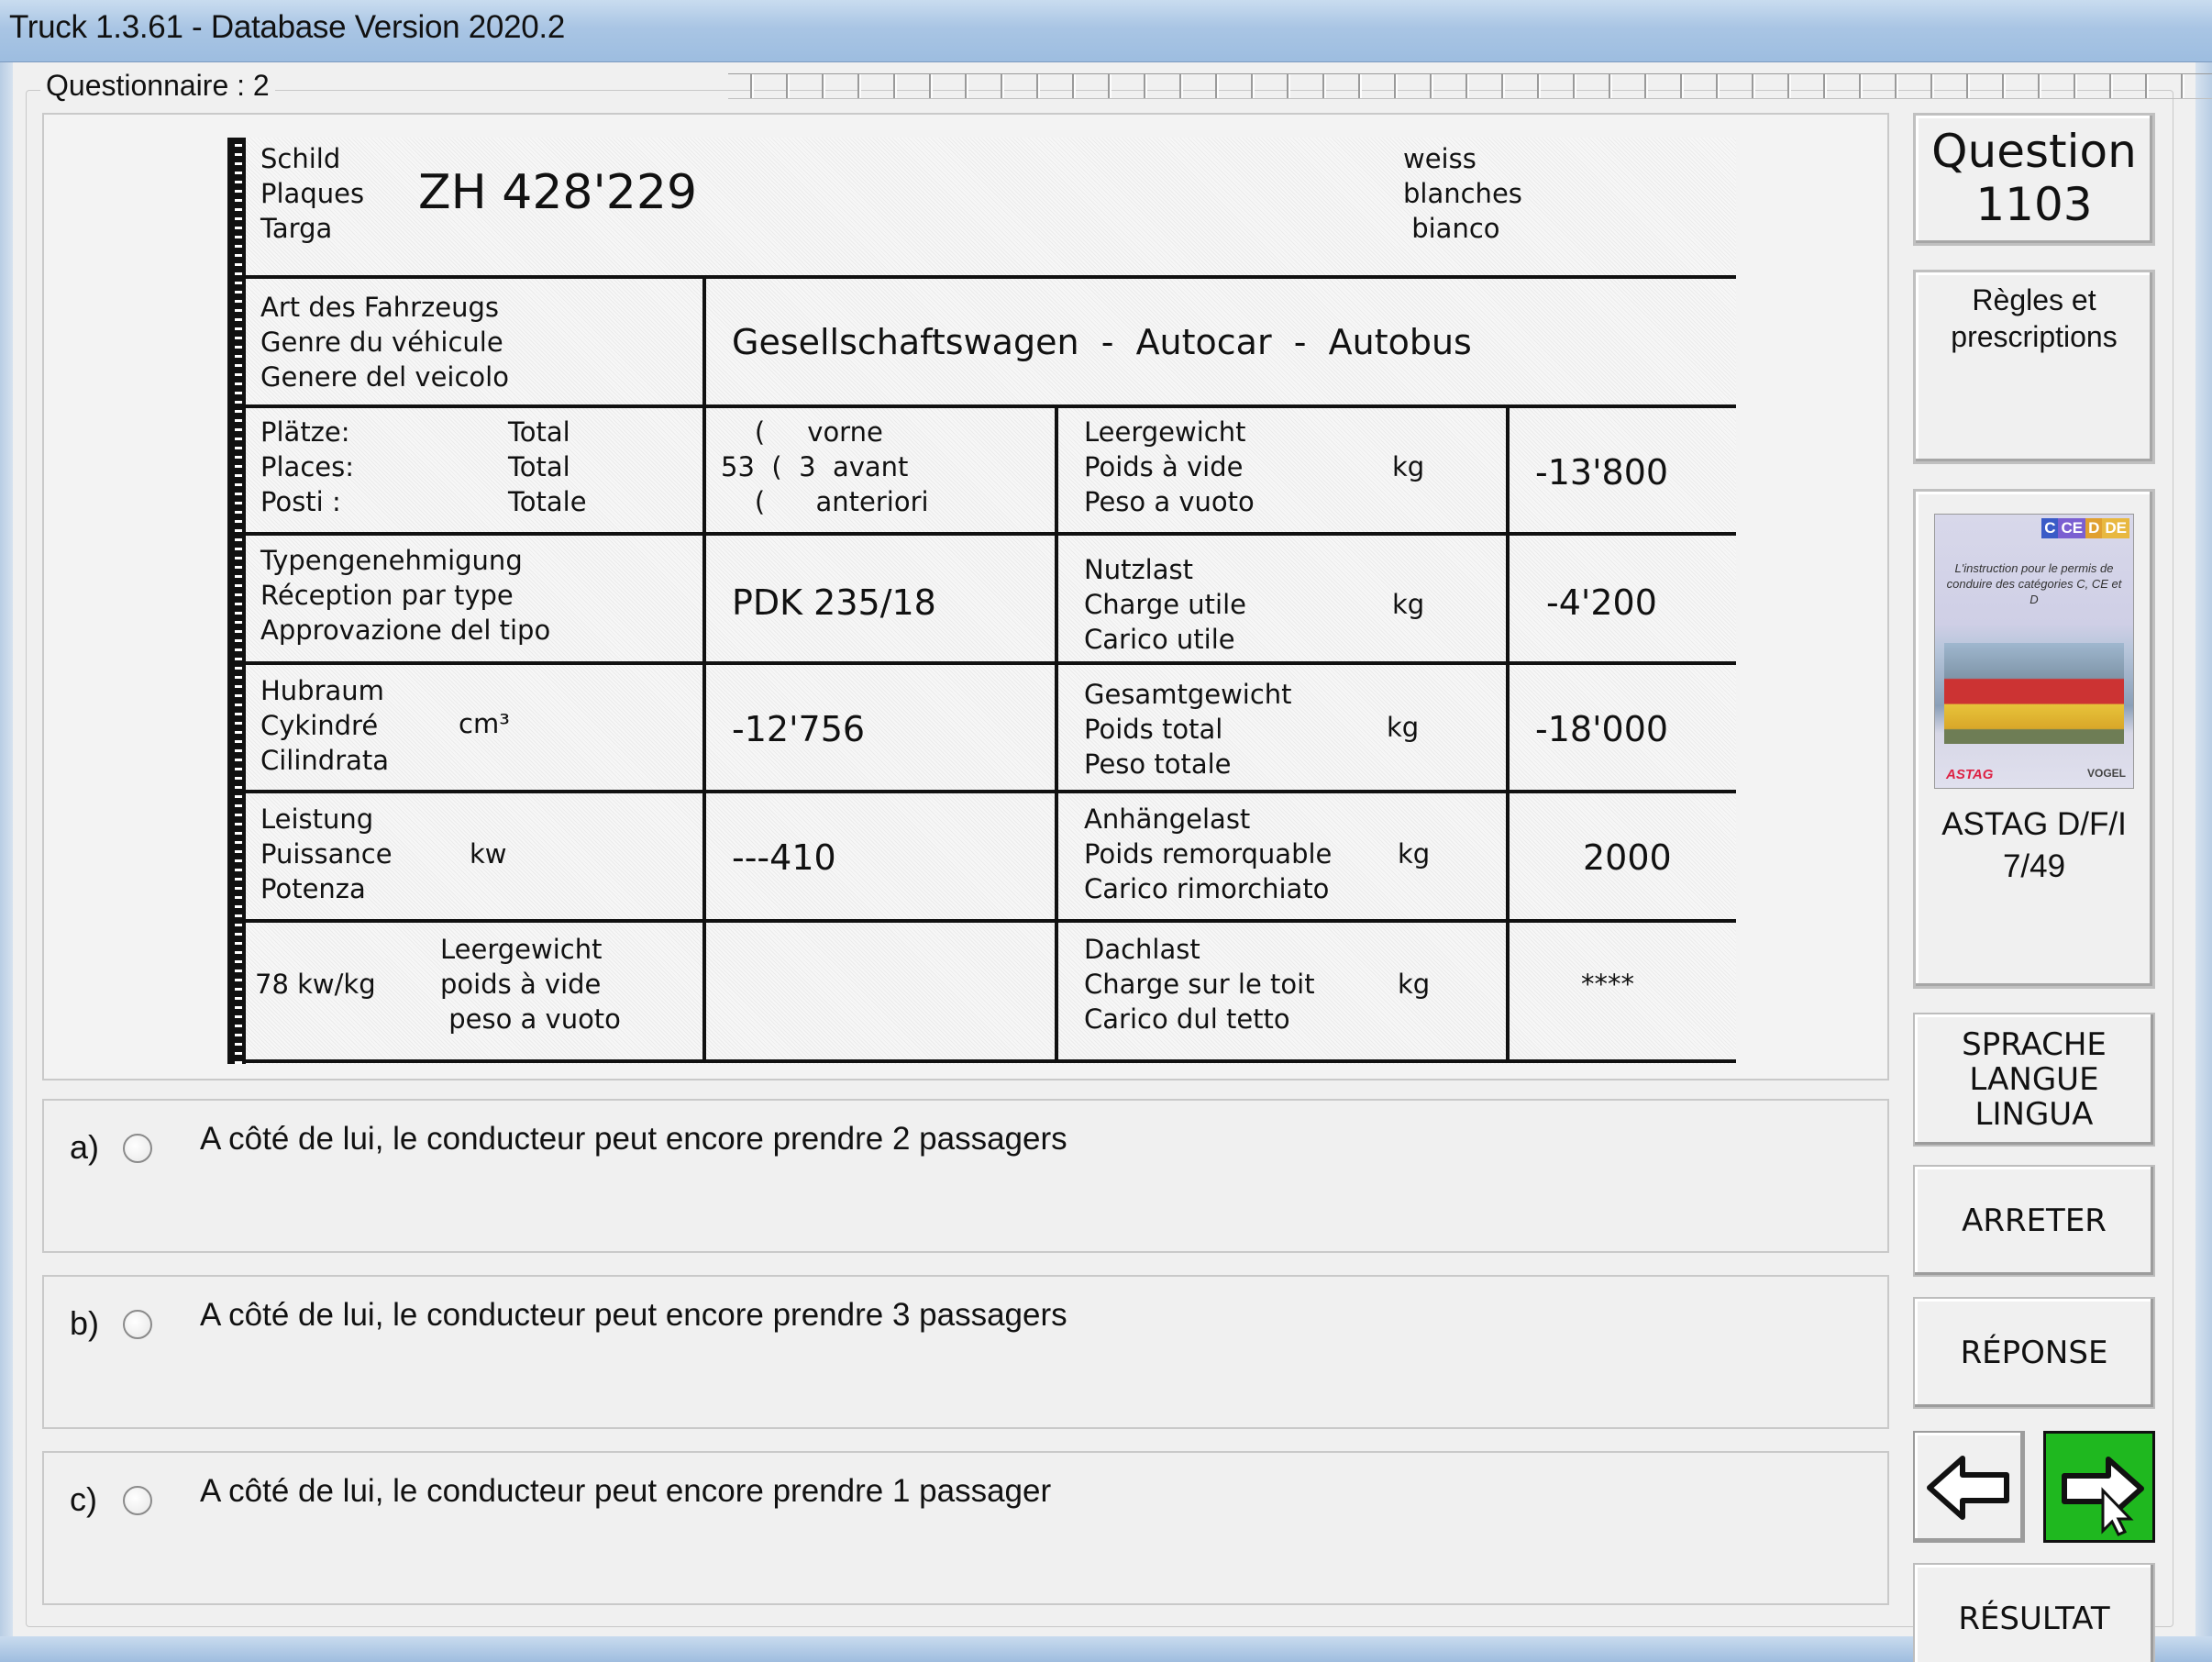  I want to click on document-perforation, so click(235, 601).